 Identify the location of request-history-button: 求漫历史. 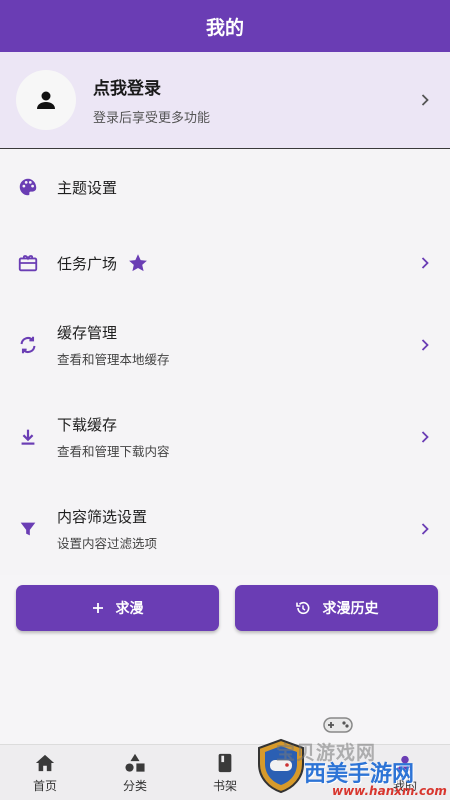
(336, 608).